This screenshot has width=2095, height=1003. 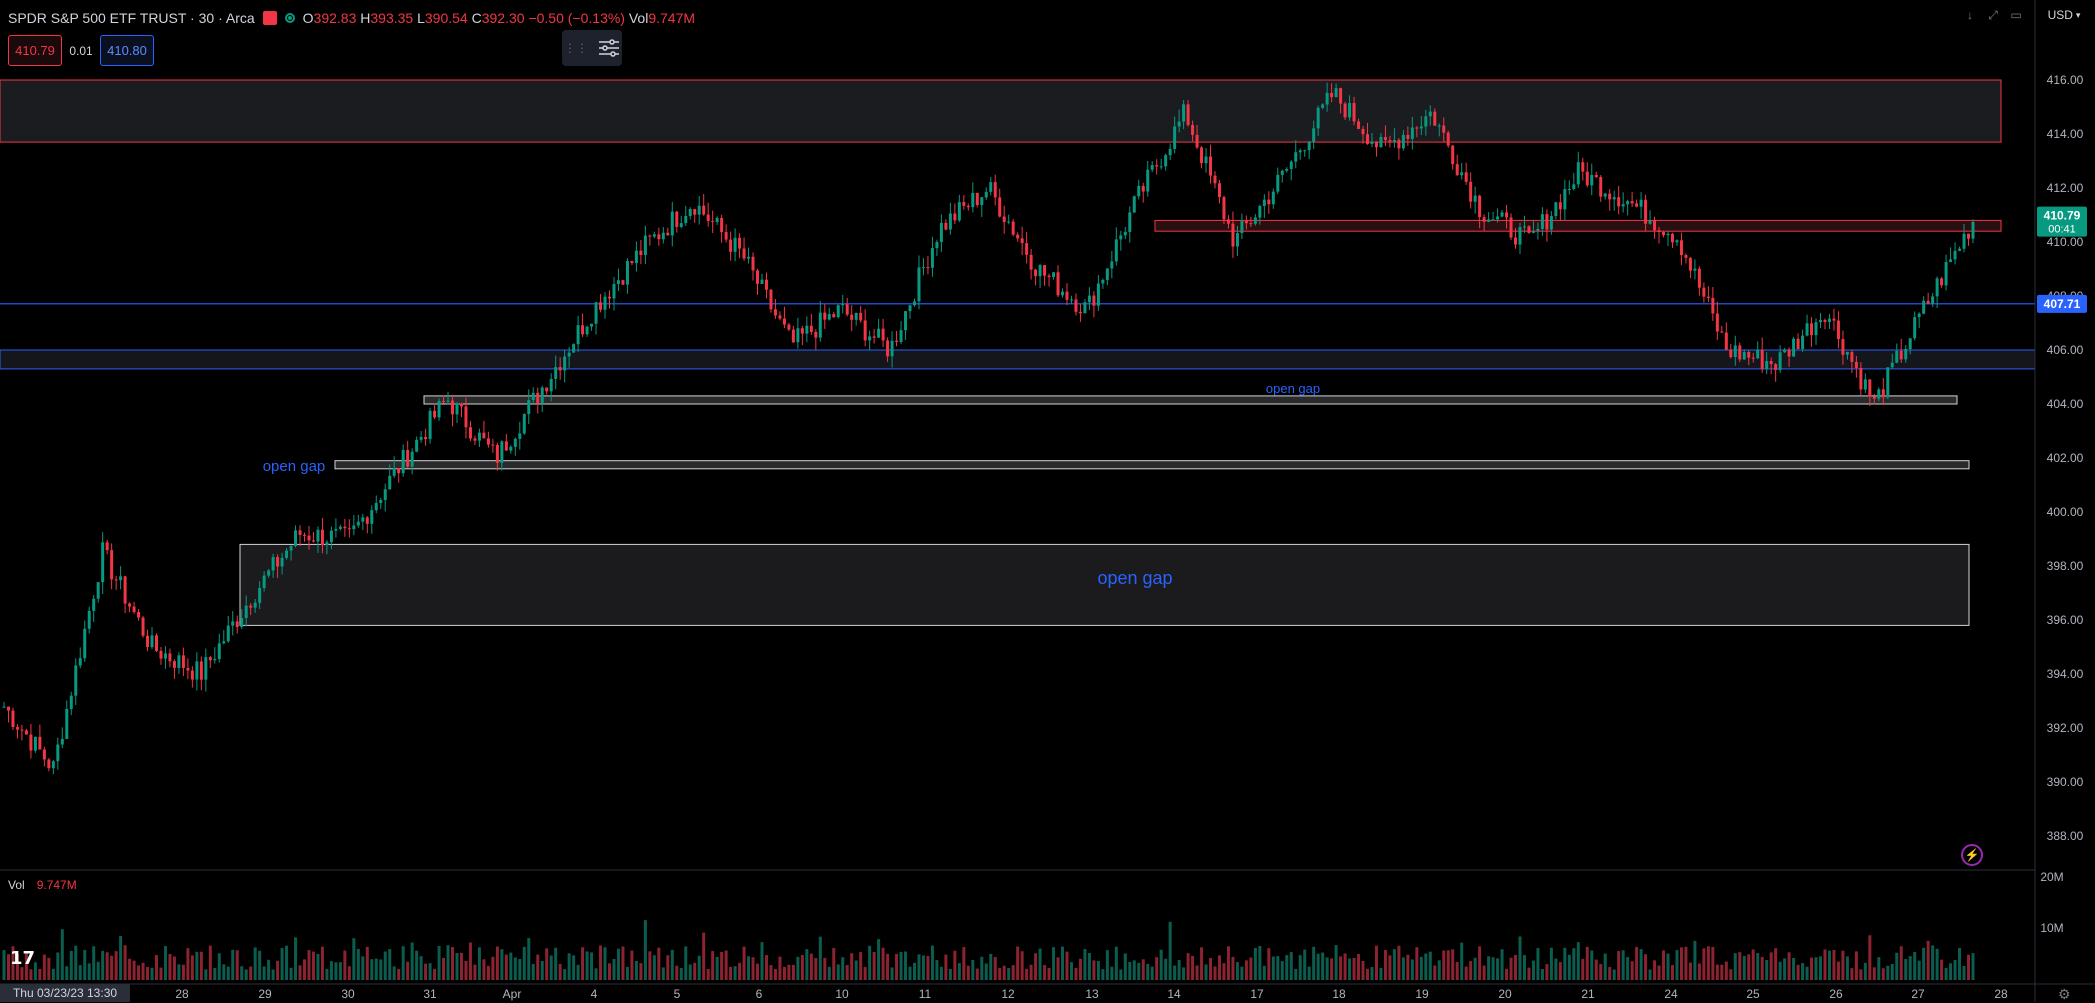 I want to click on time-tick-label: 24, so click(x=1671, y=994).